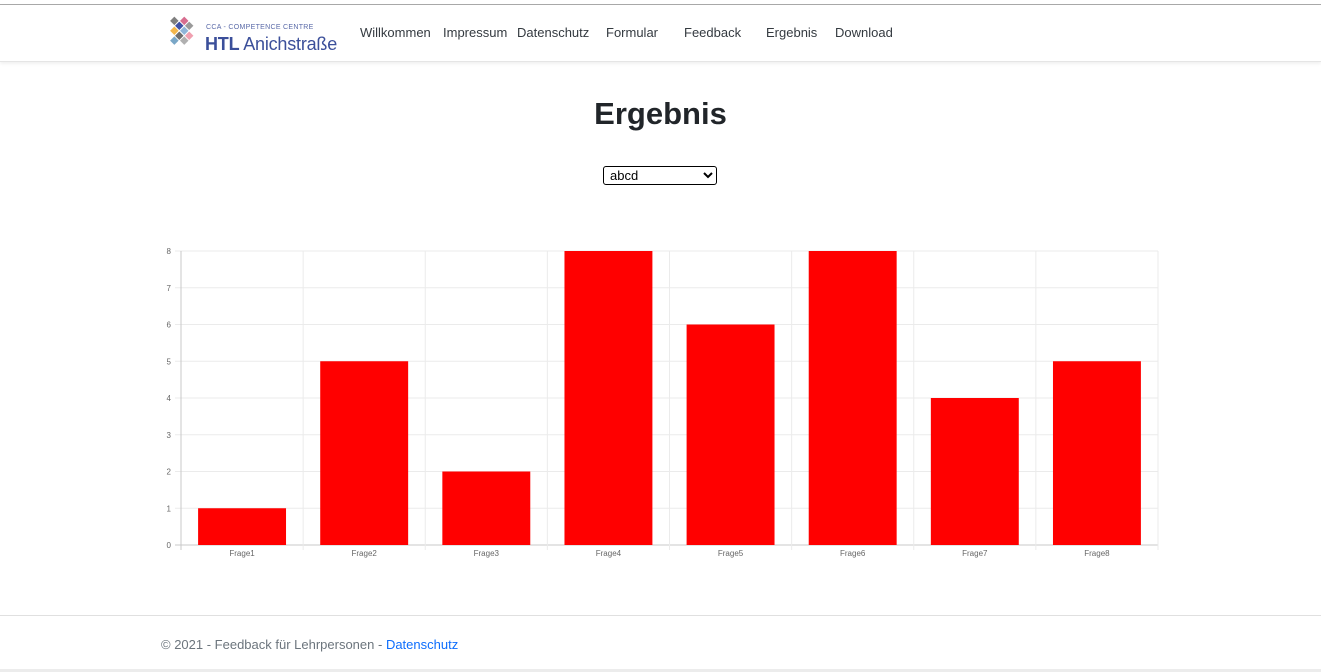 The image size is (1321, 672). Describe the element at coordinates (169, 325) in the screenshot. I see `y-tick-label: 6` at that location.